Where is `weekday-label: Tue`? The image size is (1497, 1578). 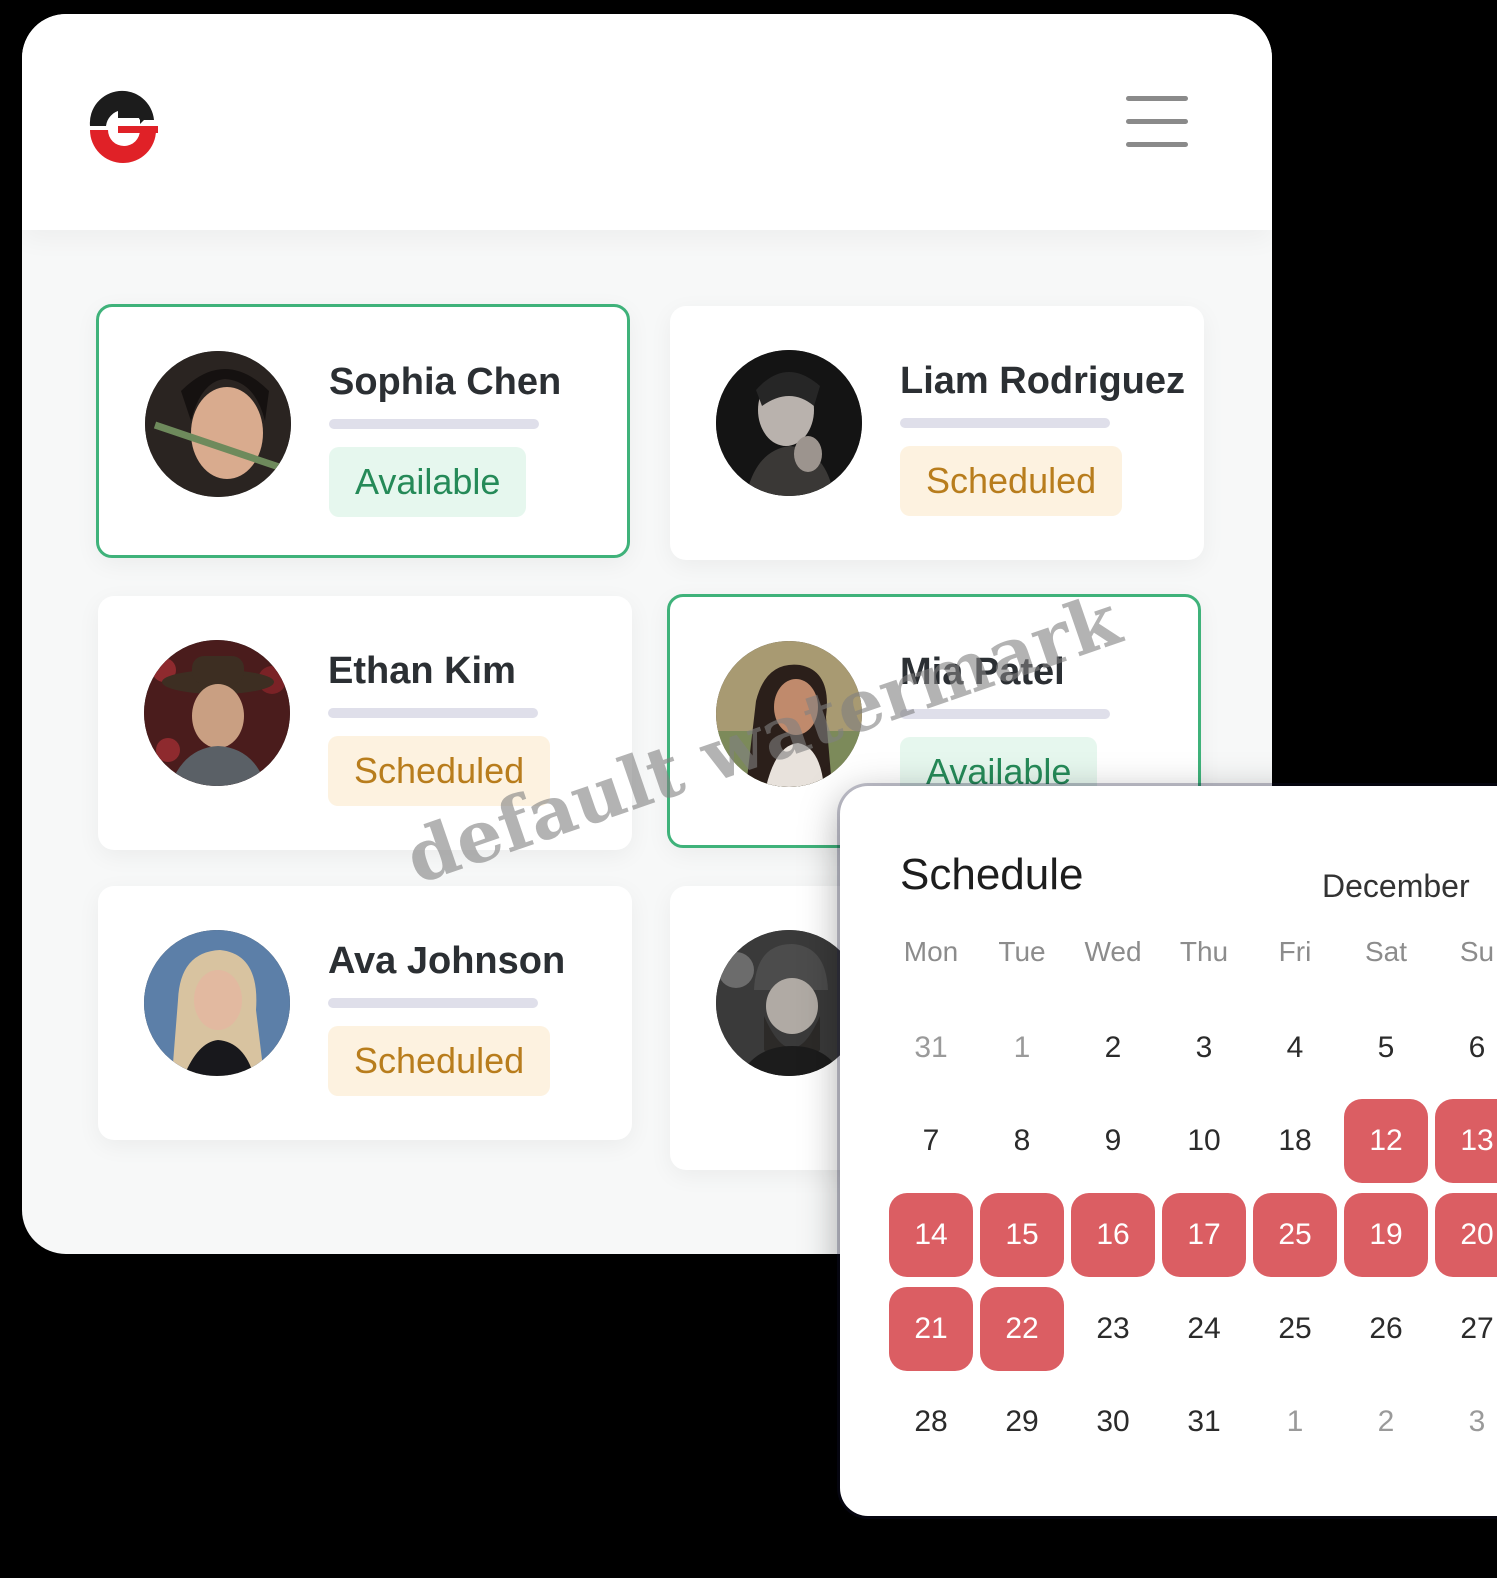 weekday-label: Tue is located at coordinates (1022, 951).